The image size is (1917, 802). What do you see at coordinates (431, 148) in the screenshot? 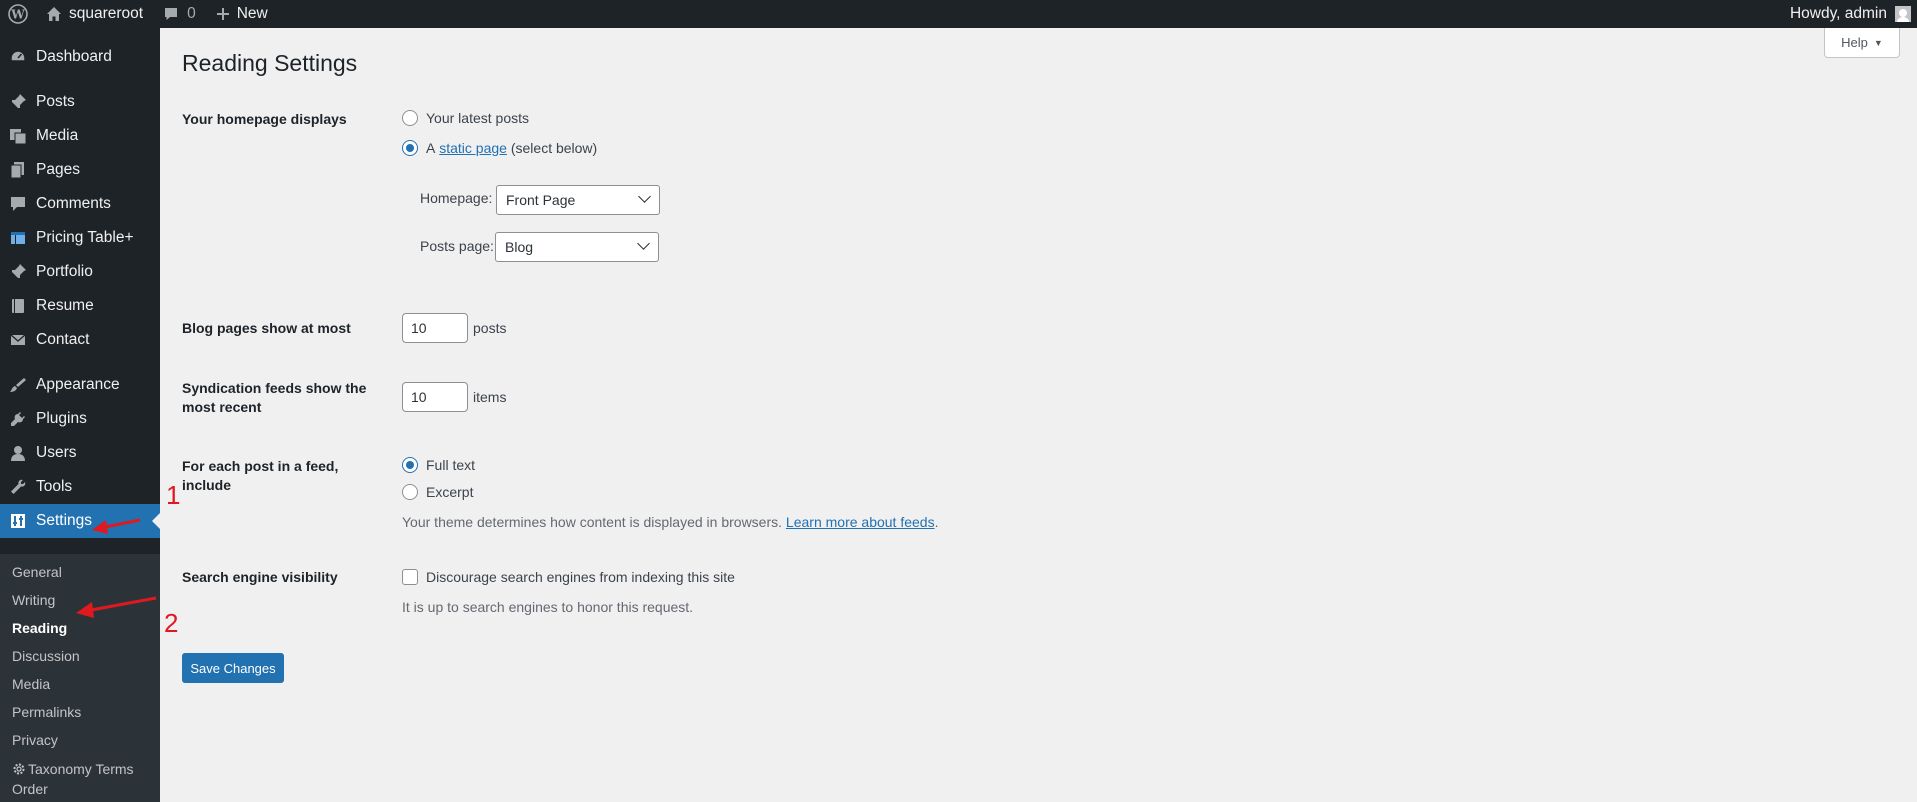
I see `option-static-prefix: A` at bounding box center [431, 148].